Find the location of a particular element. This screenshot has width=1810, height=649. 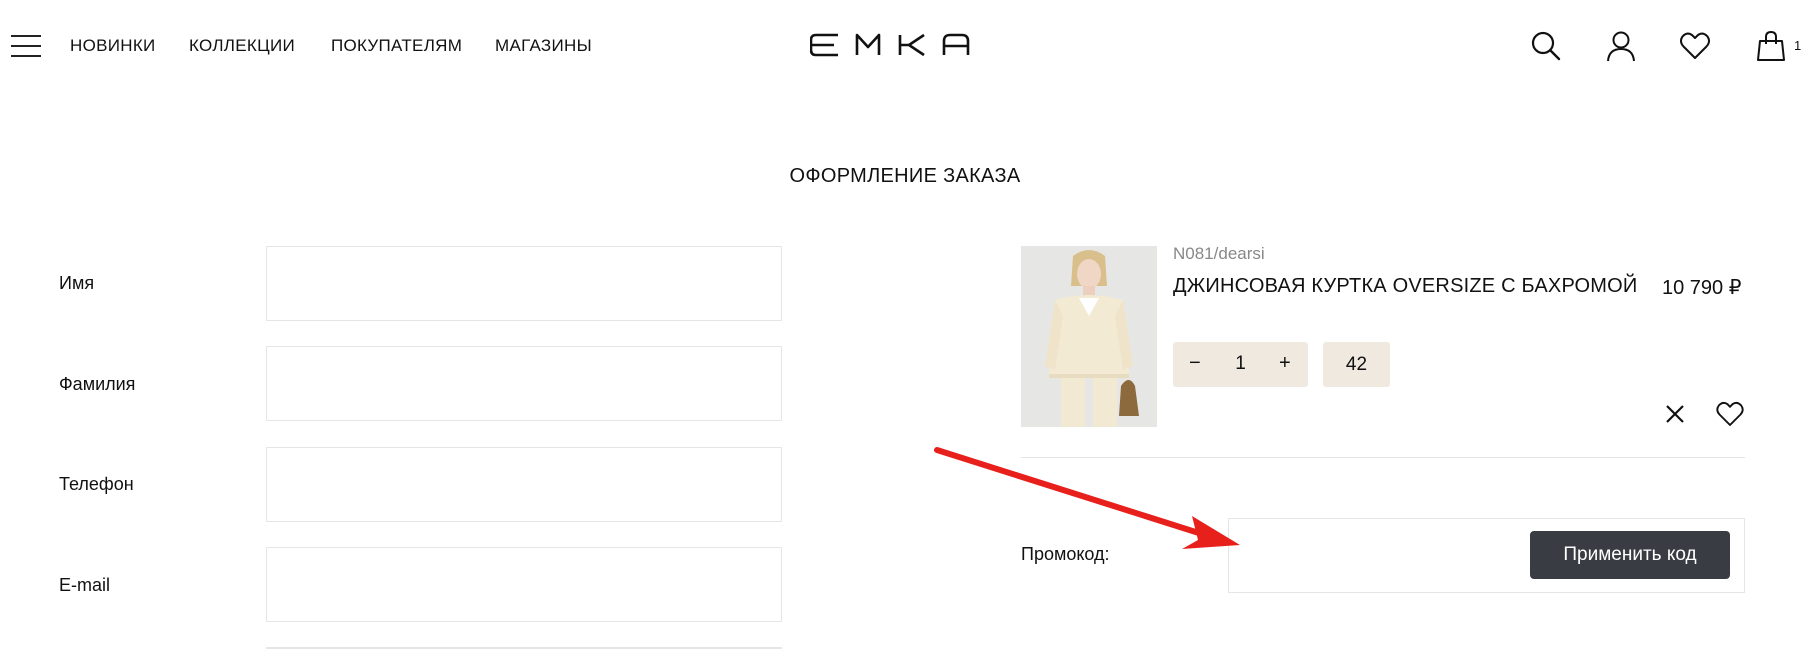

email-label: E-mail is located at coordinates (85, 585).